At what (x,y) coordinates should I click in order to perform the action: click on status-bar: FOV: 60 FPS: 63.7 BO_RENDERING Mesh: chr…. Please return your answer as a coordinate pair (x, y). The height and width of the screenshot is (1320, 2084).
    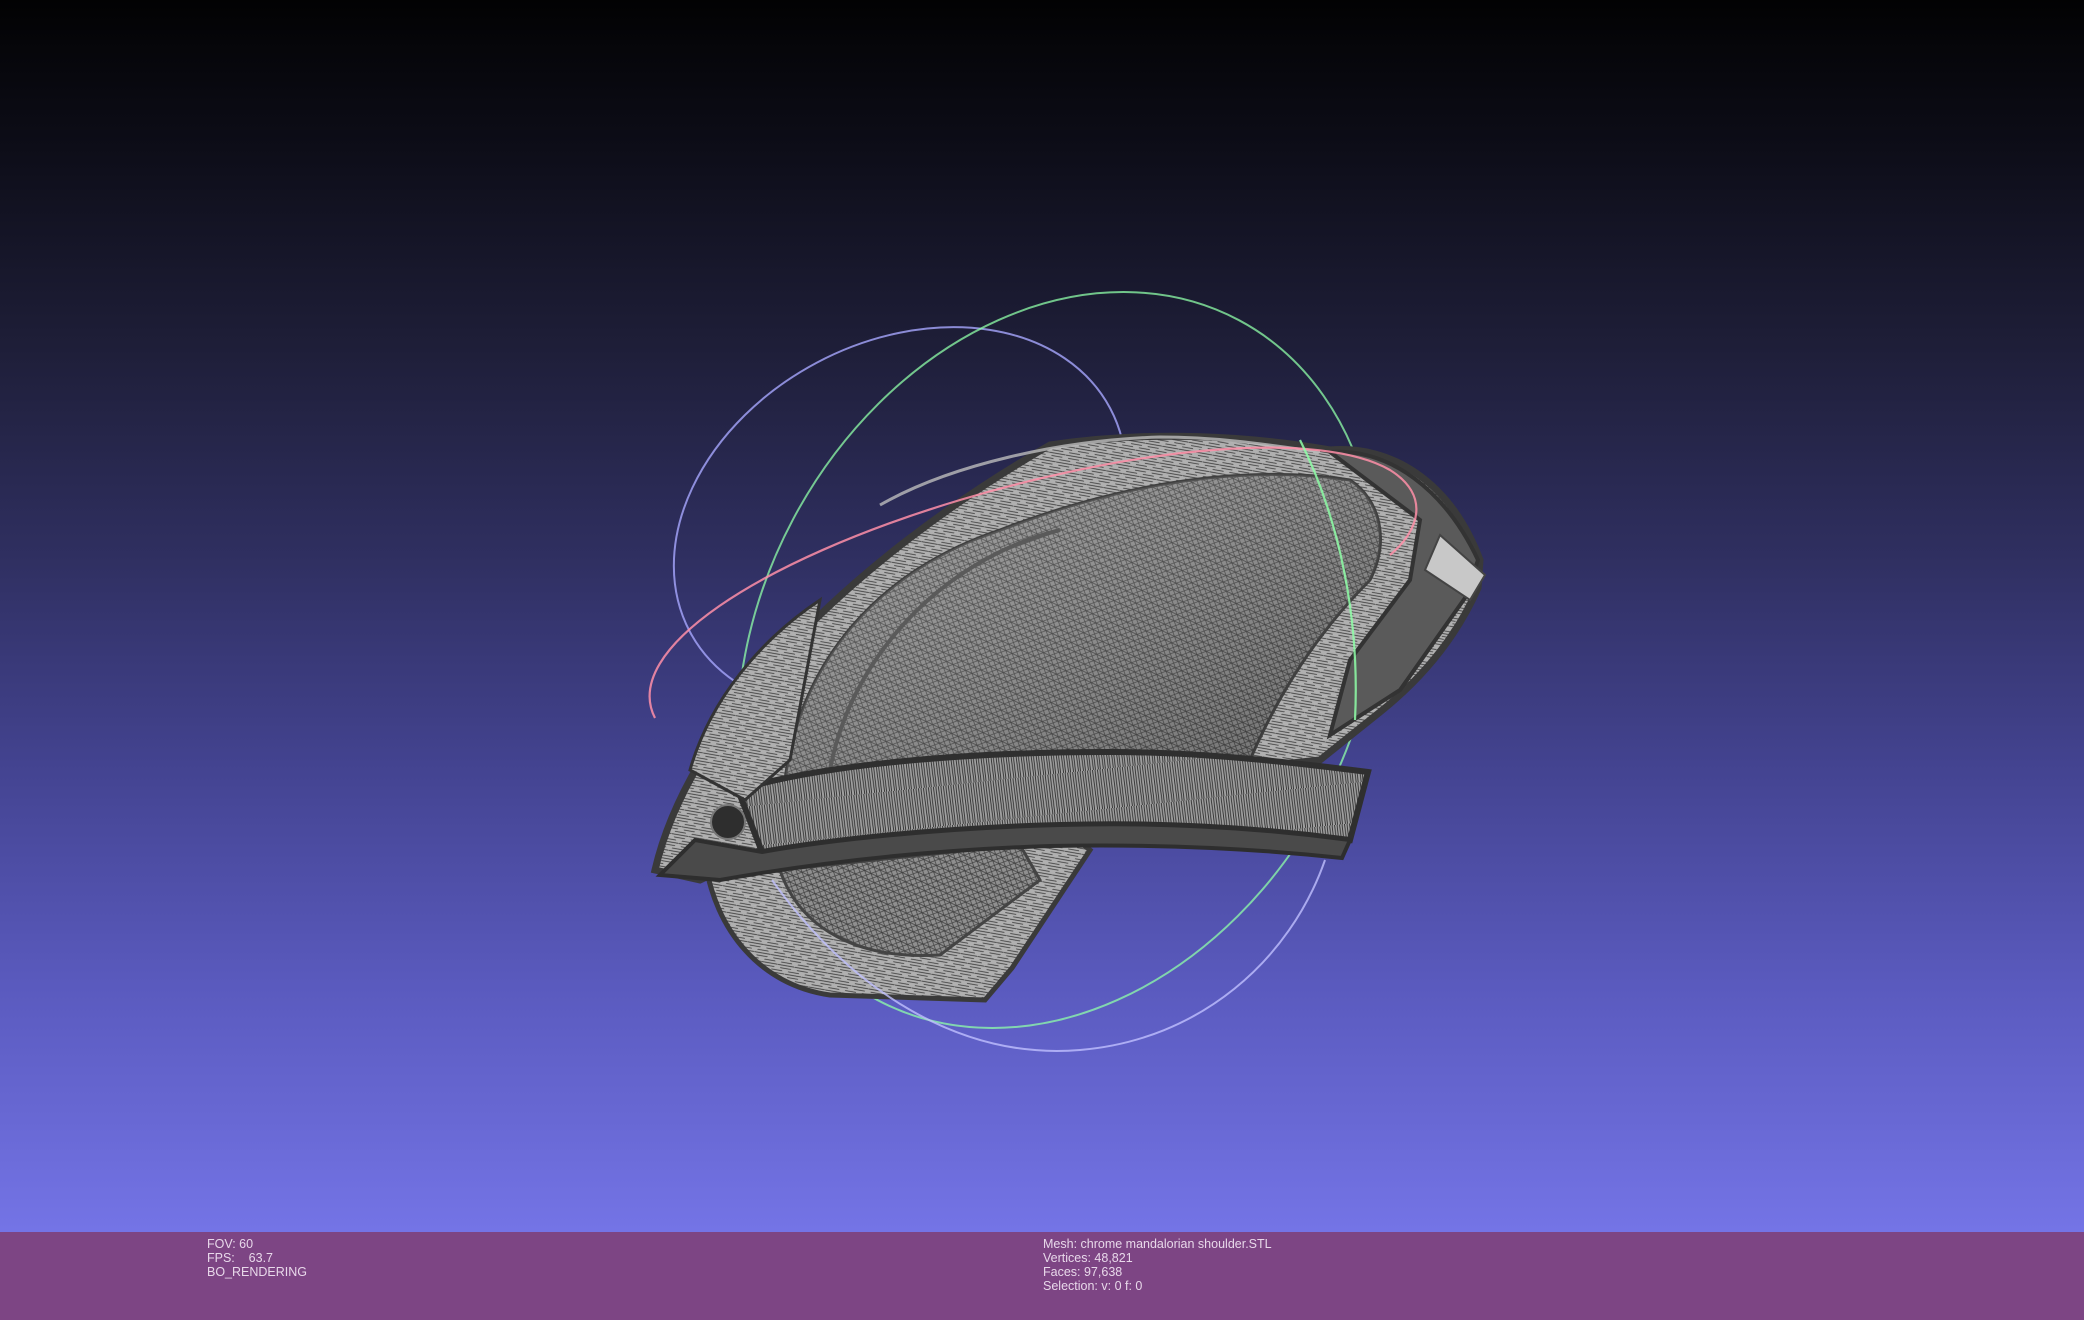
    Looking at the image, I should click on (1042, 1276).